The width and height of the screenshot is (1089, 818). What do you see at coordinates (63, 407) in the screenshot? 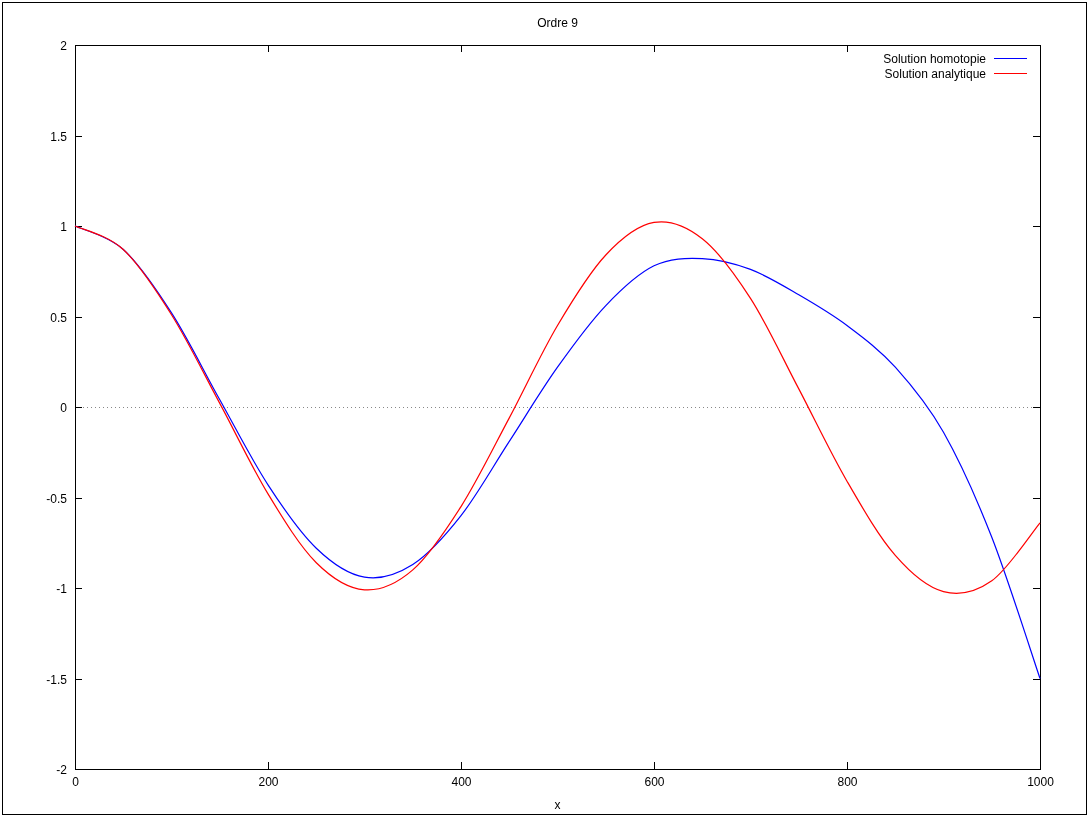
I see `y-tick-label: 0` at bounding box center [63, 407].